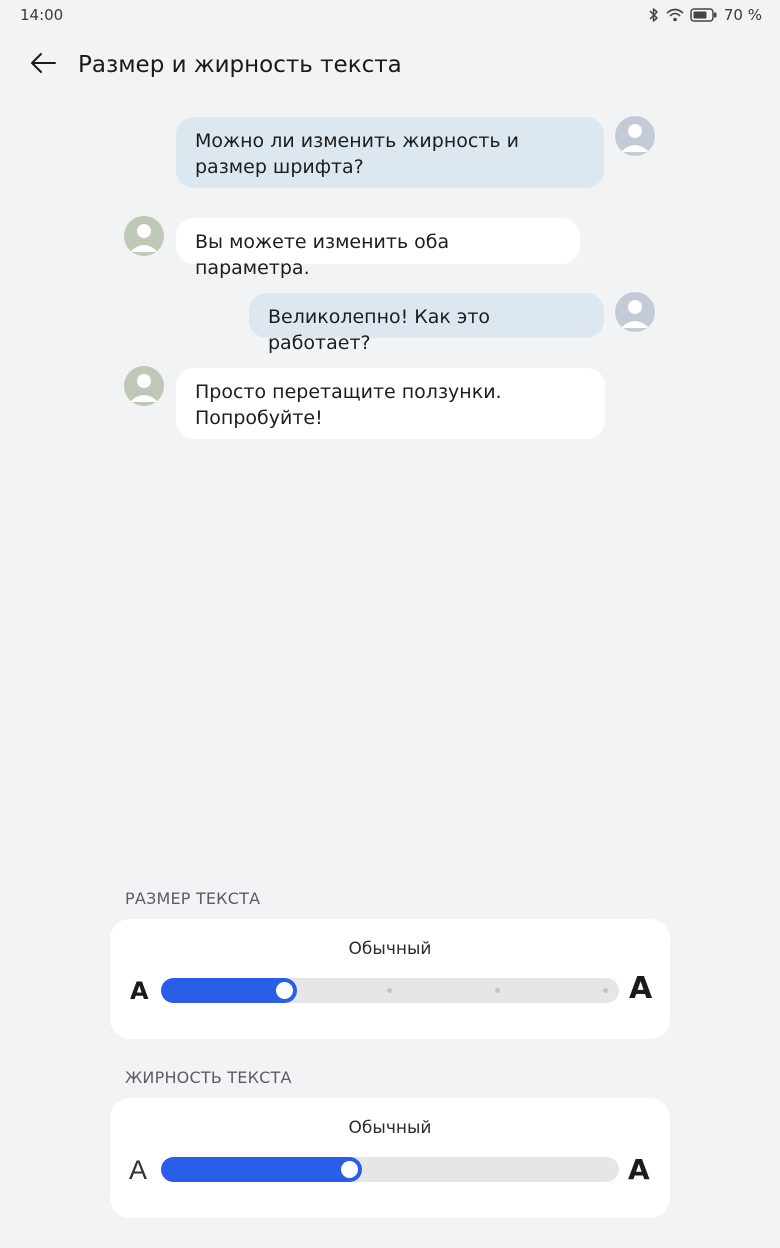  I want to click on page-header: Размер и жирность текста, so click(390, 65).